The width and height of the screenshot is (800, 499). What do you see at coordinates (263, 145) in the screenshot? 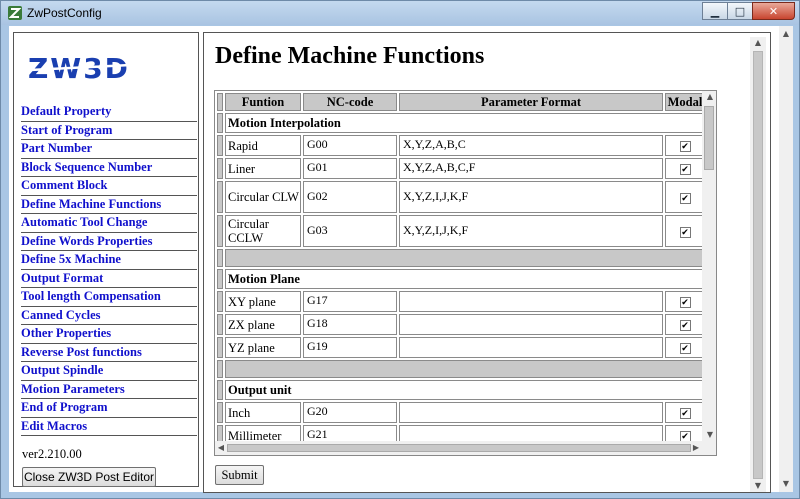
I see `function-name: Rapid` at bounding box center [263, 145].